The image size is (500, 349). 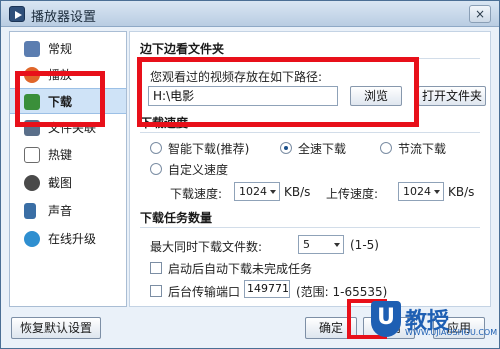 What do you see at coordinates (422, 149) in the screenshot?
I see `throttle-label: 节流下载` at bounding box center [422, 149].